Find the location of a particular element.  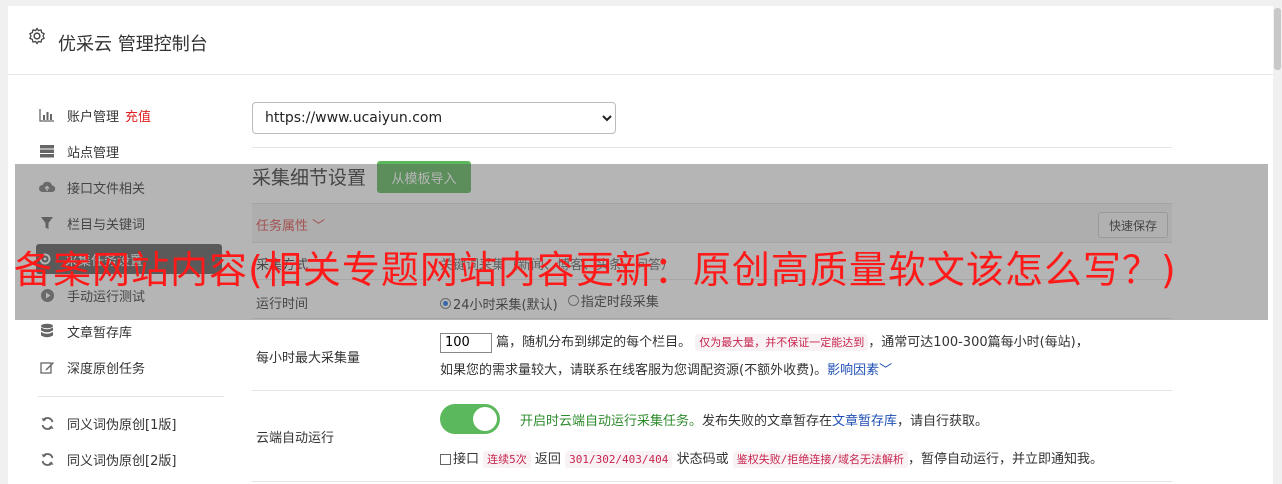

sidebar-item-sites: 站点管理 is located at coordinates (131, 151).